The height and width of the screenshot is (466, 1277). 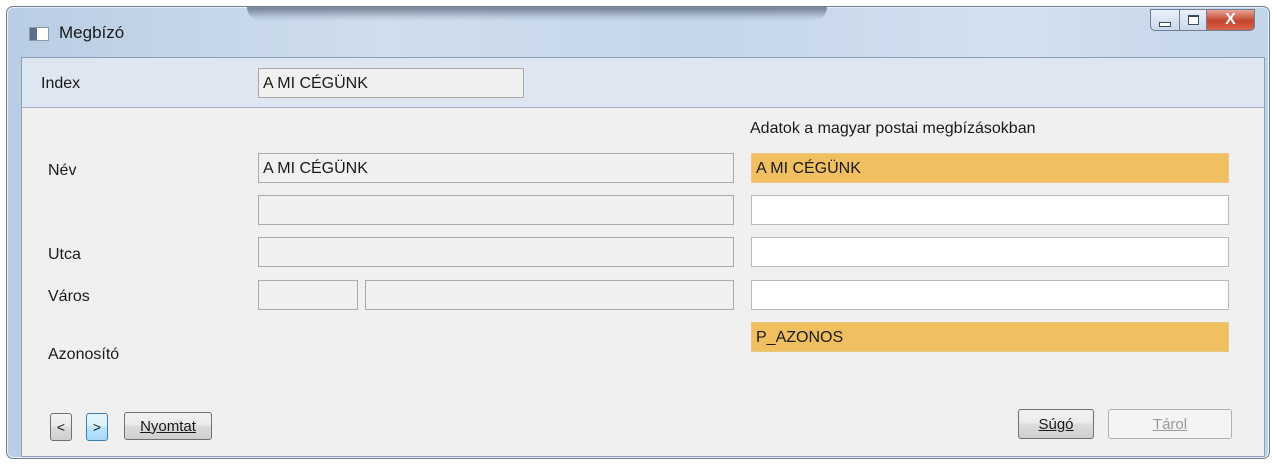 I want to click on help-button: Súgó, so click(x=1056, y=424).